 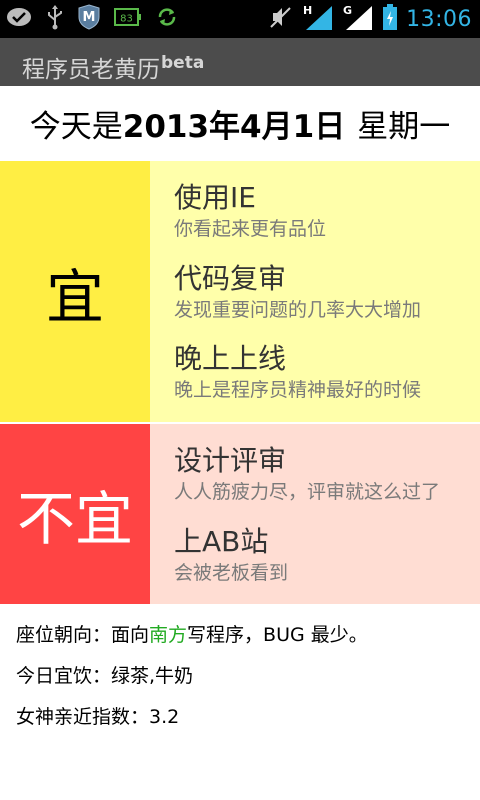 What do you see at coordinates (91, 70) in the screenshot?
I see `app-title-text: 程序员老黄历` at bounding box center [91, 70].